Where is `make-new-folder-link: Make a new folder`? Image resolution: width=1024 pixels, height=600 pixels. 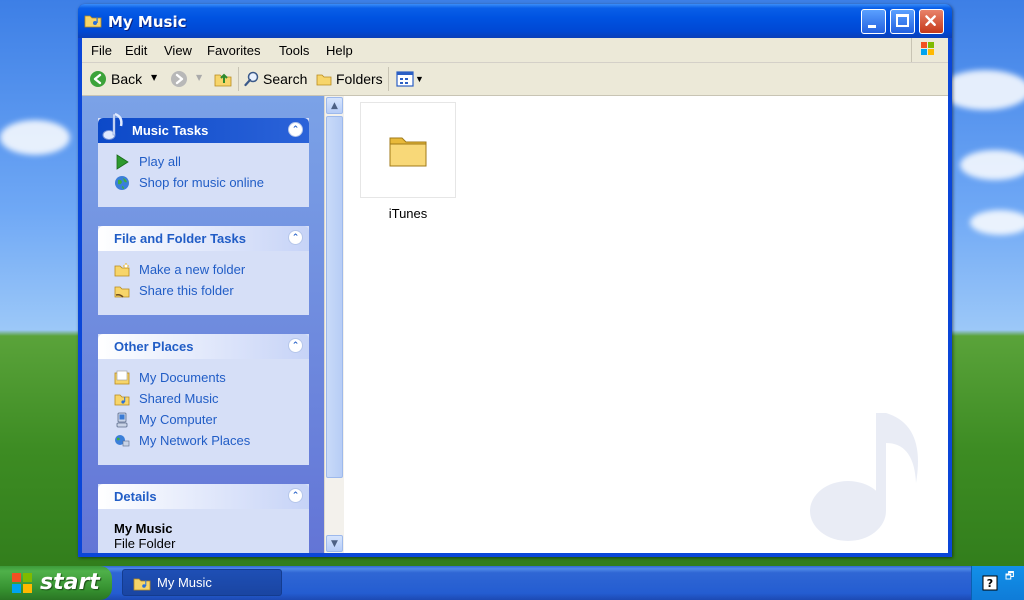
make-new-folder-link: Make a new folder is located at coordinates (211, 269).